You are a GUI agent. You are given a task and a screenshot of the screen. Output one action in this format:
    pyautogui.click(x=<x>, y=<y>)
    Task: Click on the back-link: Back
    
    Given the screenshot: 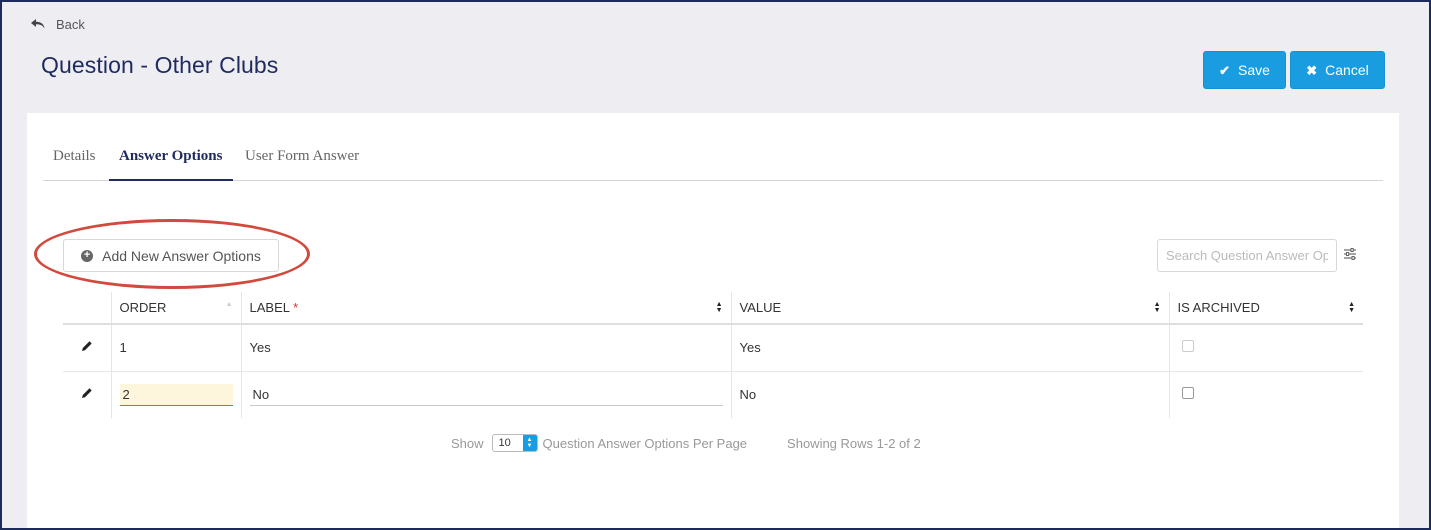 What is the action you would take?
    pyautogui.click(x=57, y=24)
    